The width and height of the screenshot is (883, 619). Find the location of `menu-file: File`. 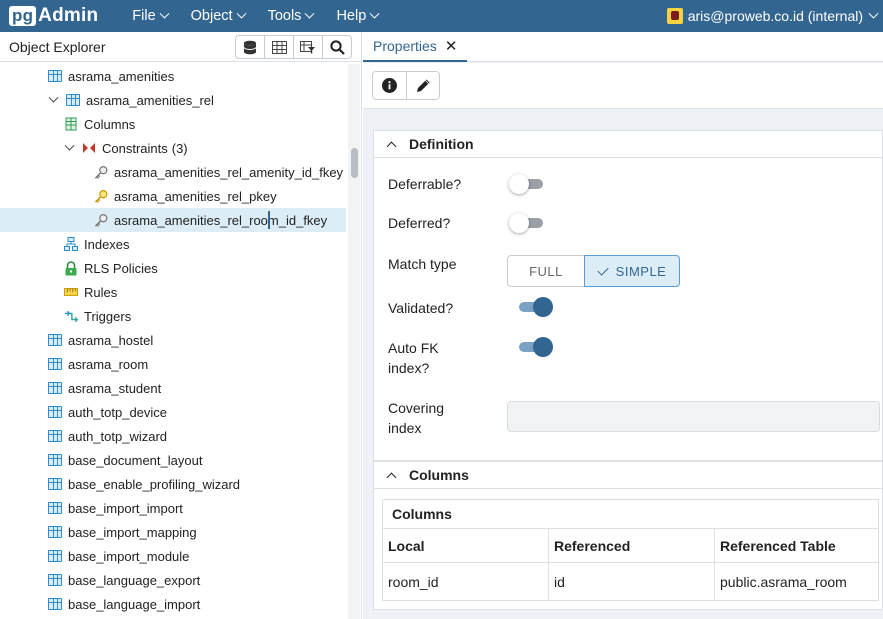

menu-file: File is located at coordinates (151, 16).